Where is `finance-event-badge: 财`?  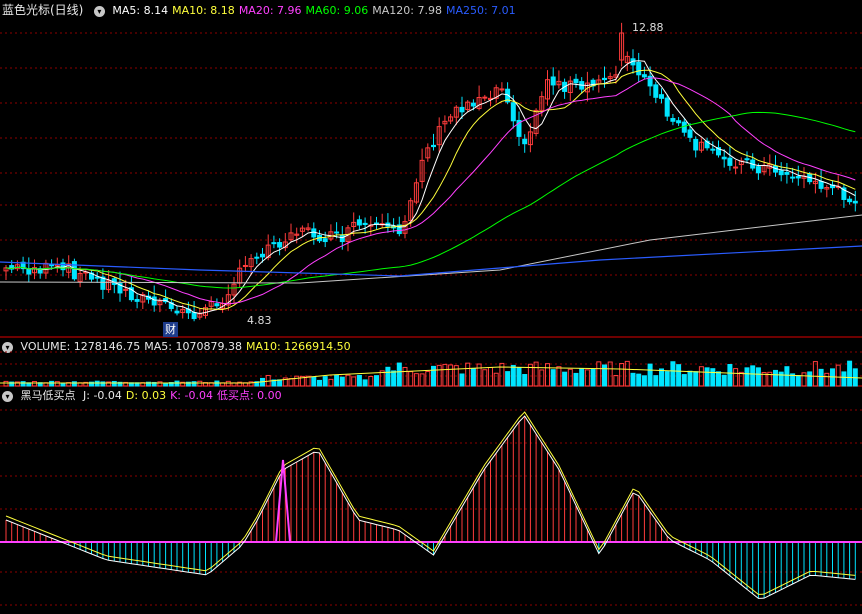
finance-event-badge: 财 is located at coordinates (170, 329).